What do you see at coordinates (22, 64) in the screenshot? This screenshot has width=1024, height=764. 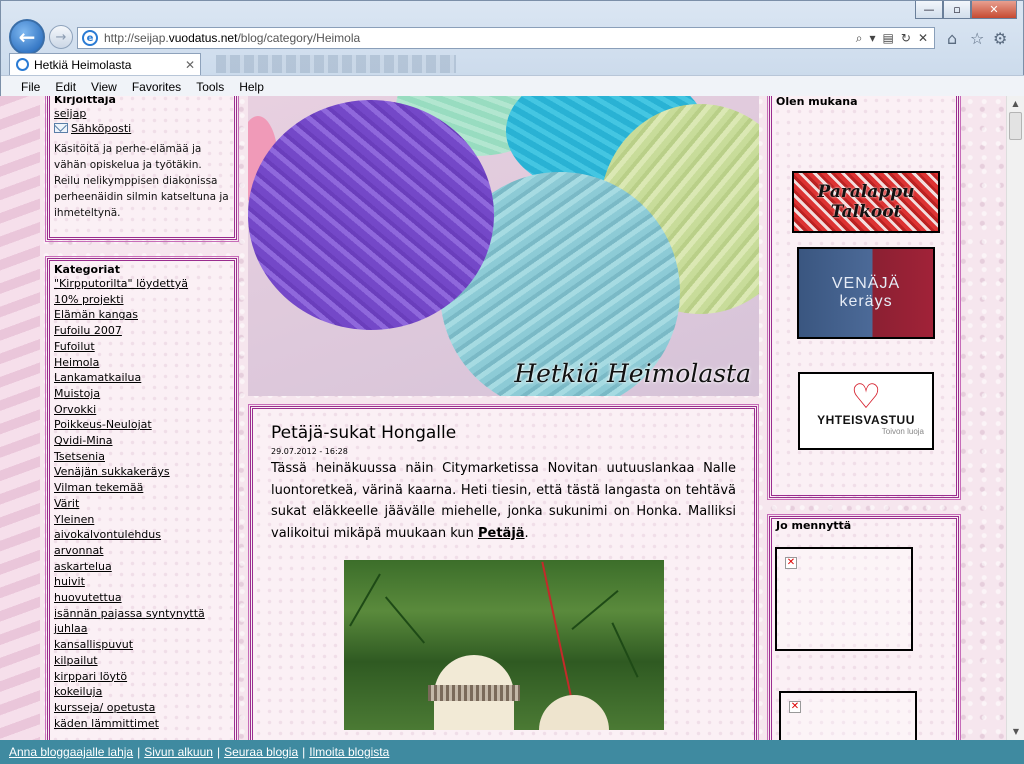 I see `tab-favicon` at bounding box center [22, 64].